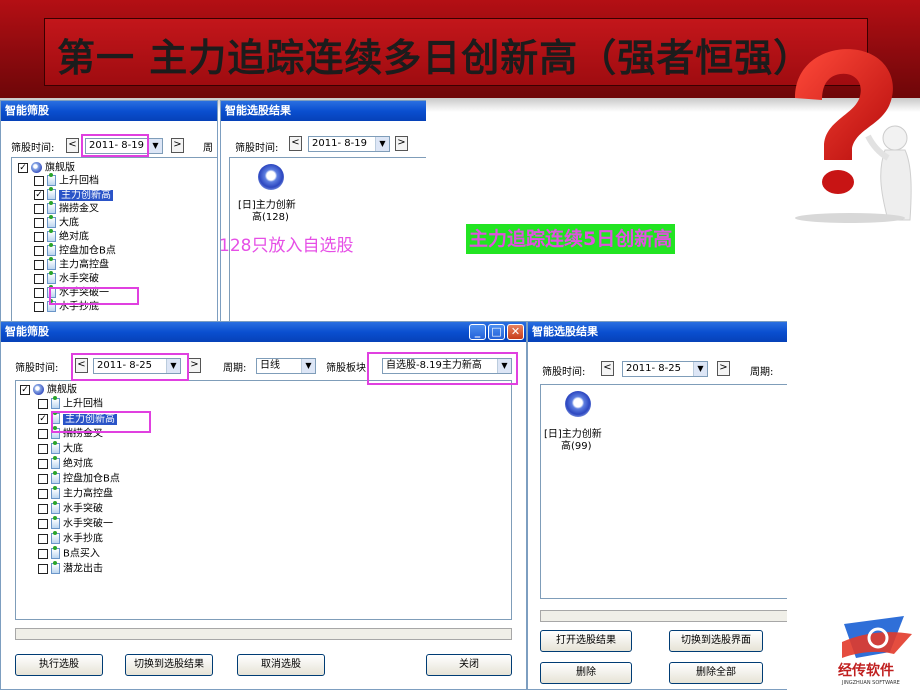  What do you see at coordinates (716, 641) in the screenshot?
I see `switch-to-screen-button: 切换到选股界面` at bounding box center [716, 641].